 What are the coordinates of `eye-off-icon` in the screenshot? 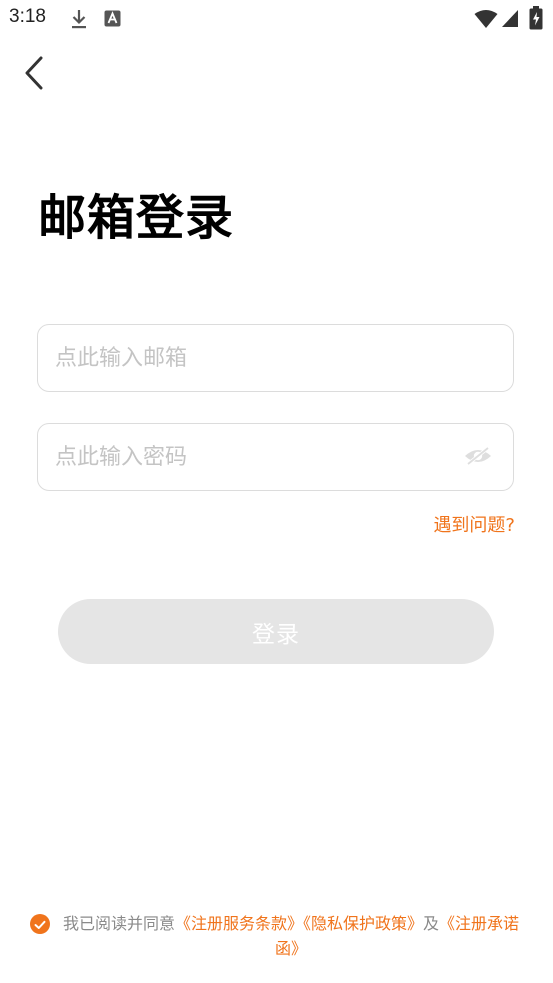 It's located at (478, 458).